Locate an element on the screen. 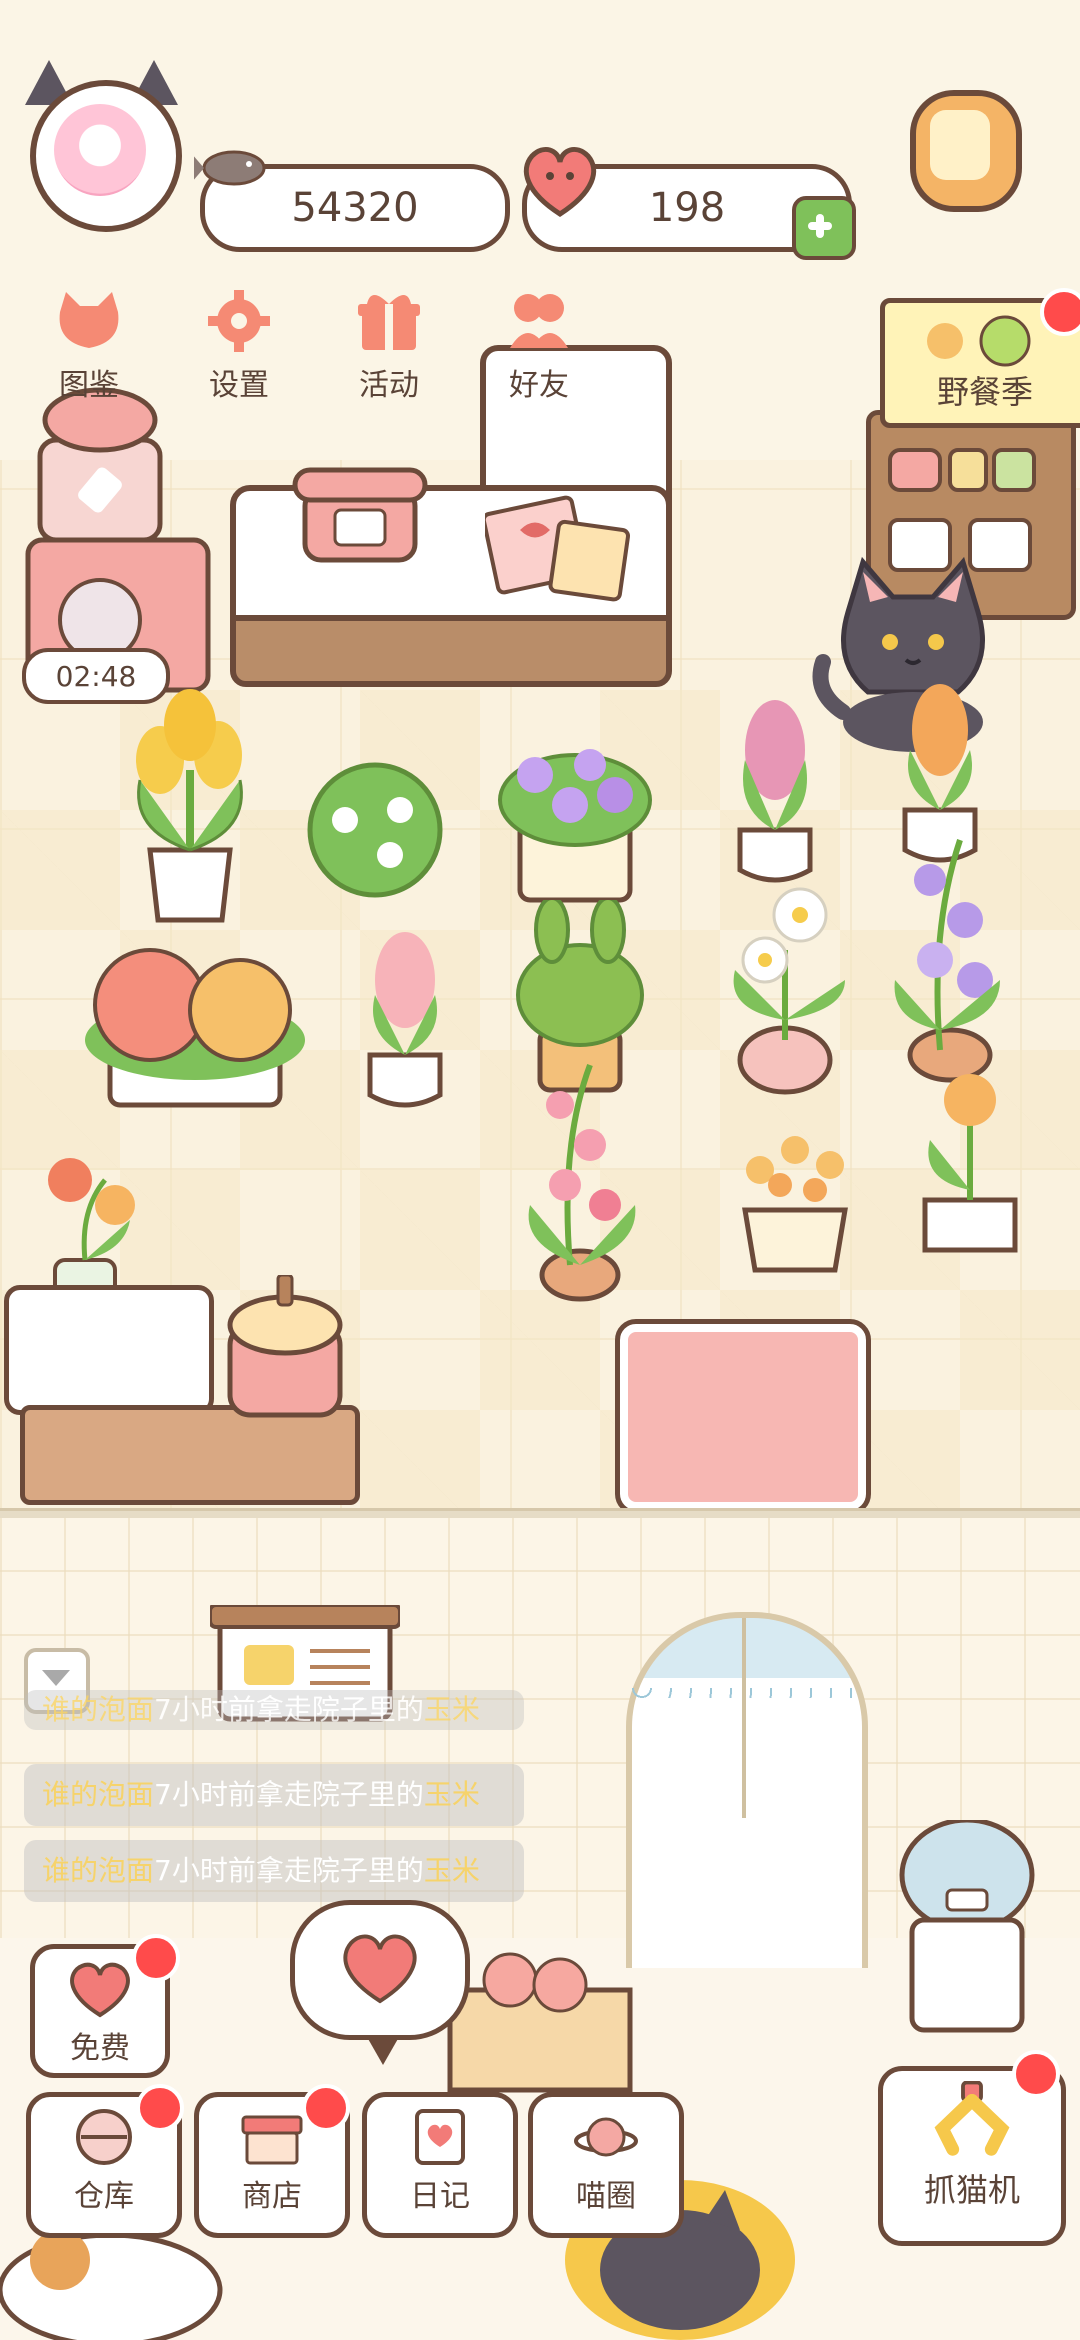 The height and width of the screenshot is (2340, 1080). pink-rug is located at coordinates (743, 1417).